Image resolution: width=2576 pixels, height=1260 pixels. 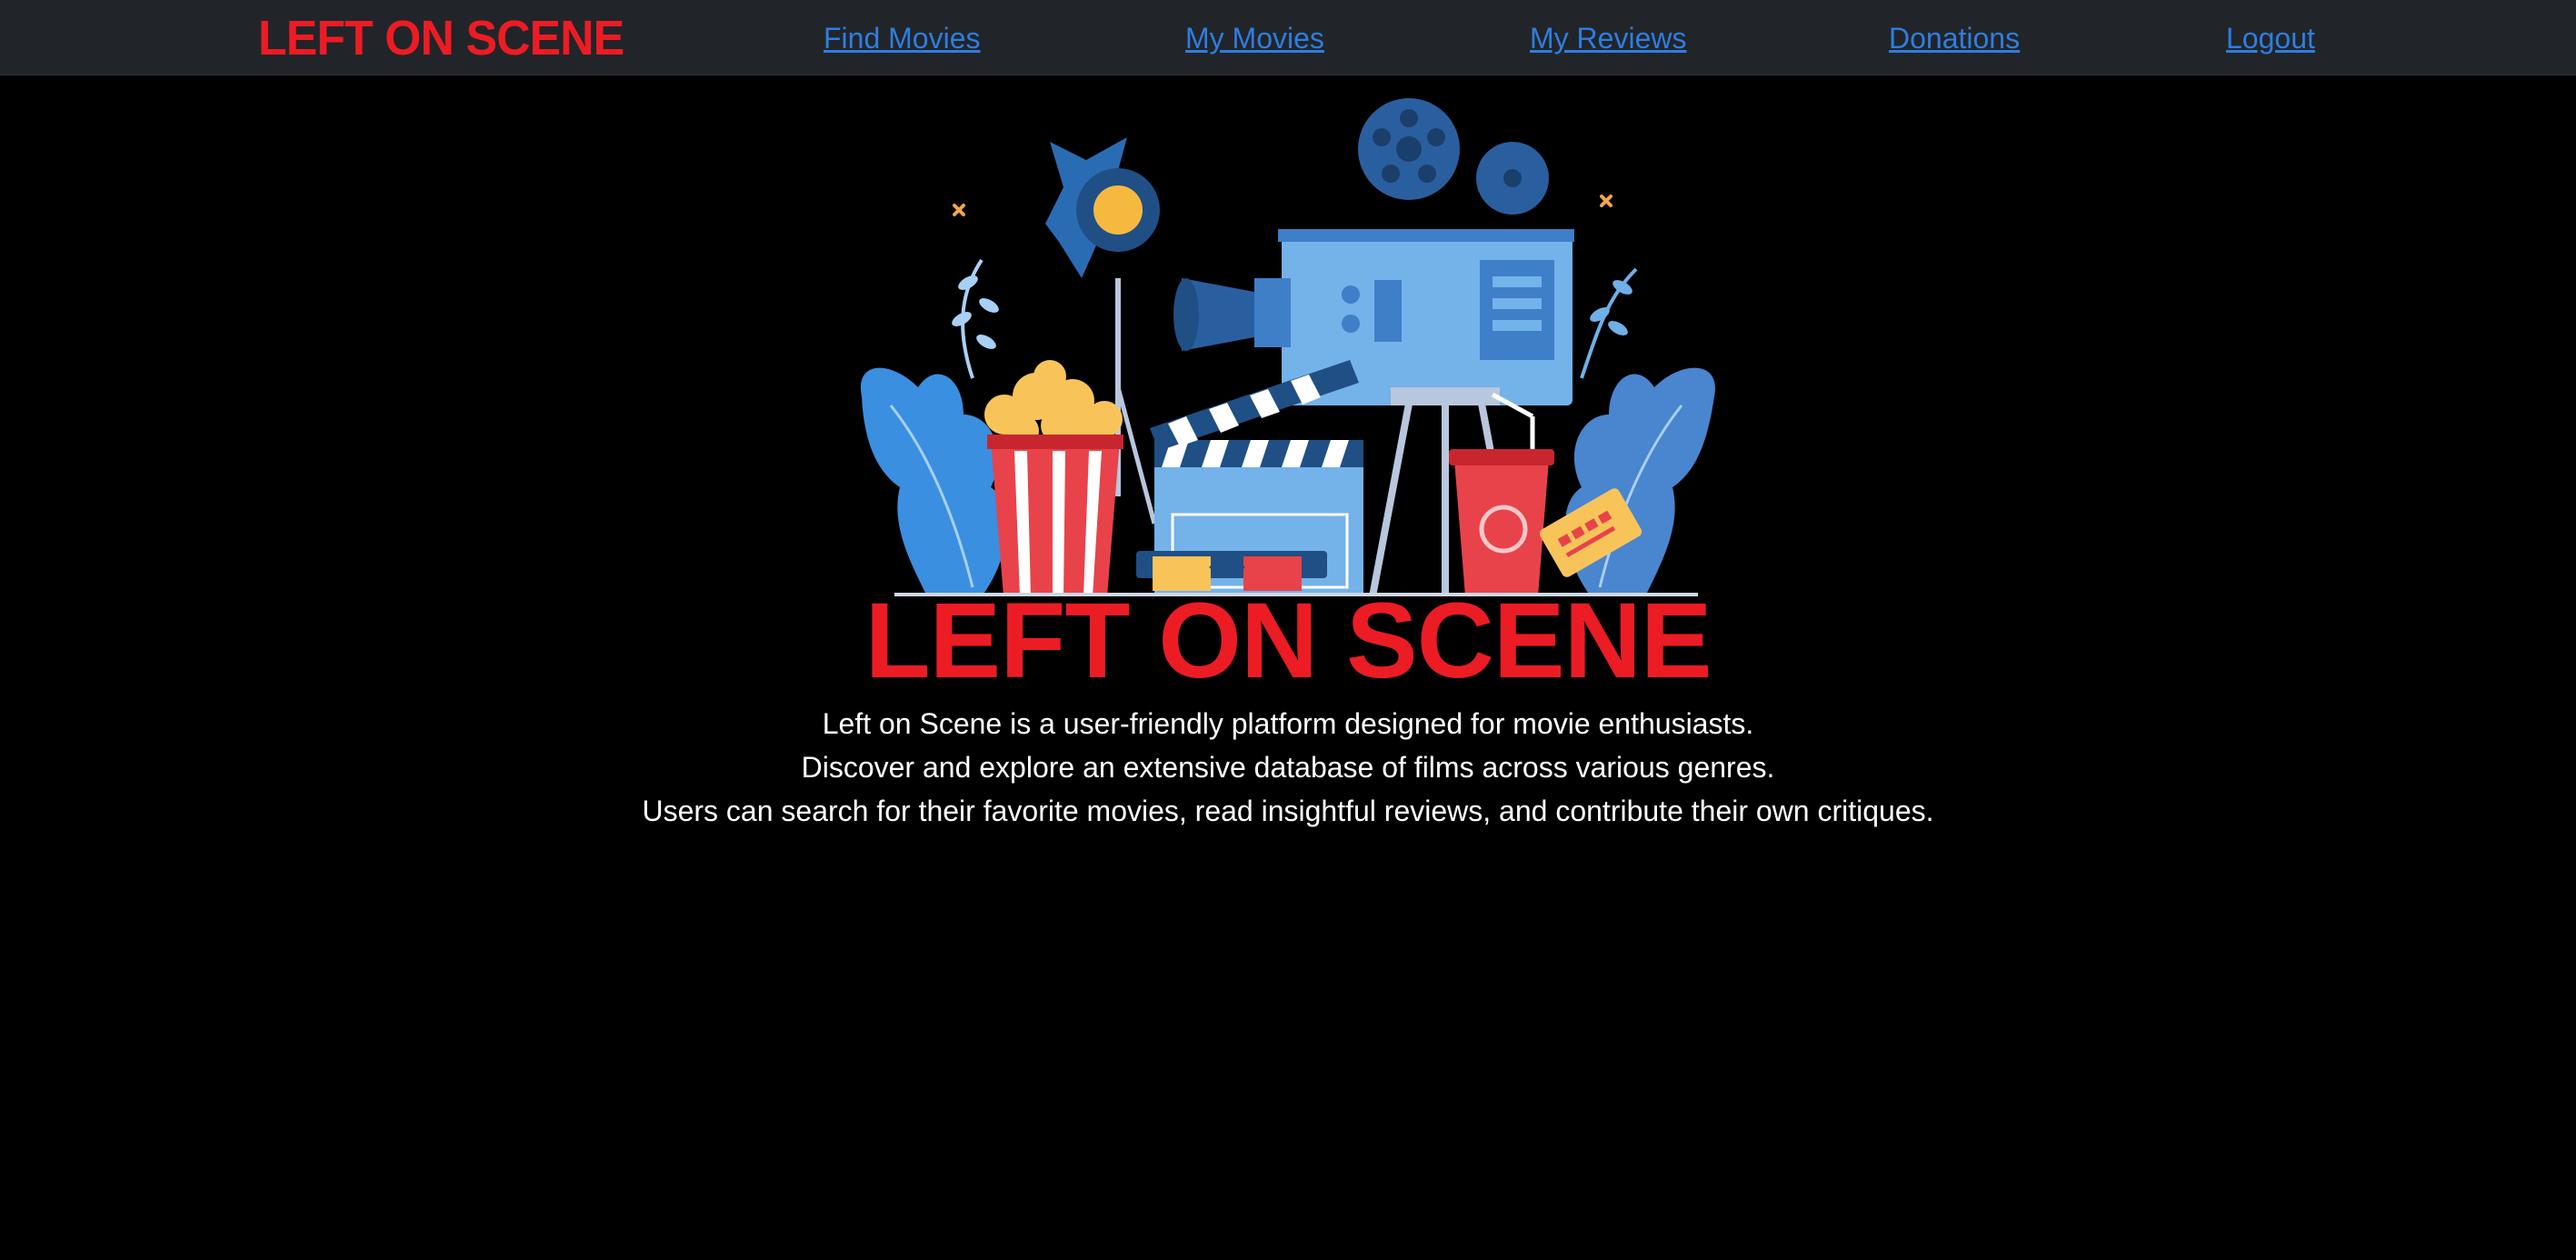 I want to click on popcorn-icon, so click(x=1053, y=478).